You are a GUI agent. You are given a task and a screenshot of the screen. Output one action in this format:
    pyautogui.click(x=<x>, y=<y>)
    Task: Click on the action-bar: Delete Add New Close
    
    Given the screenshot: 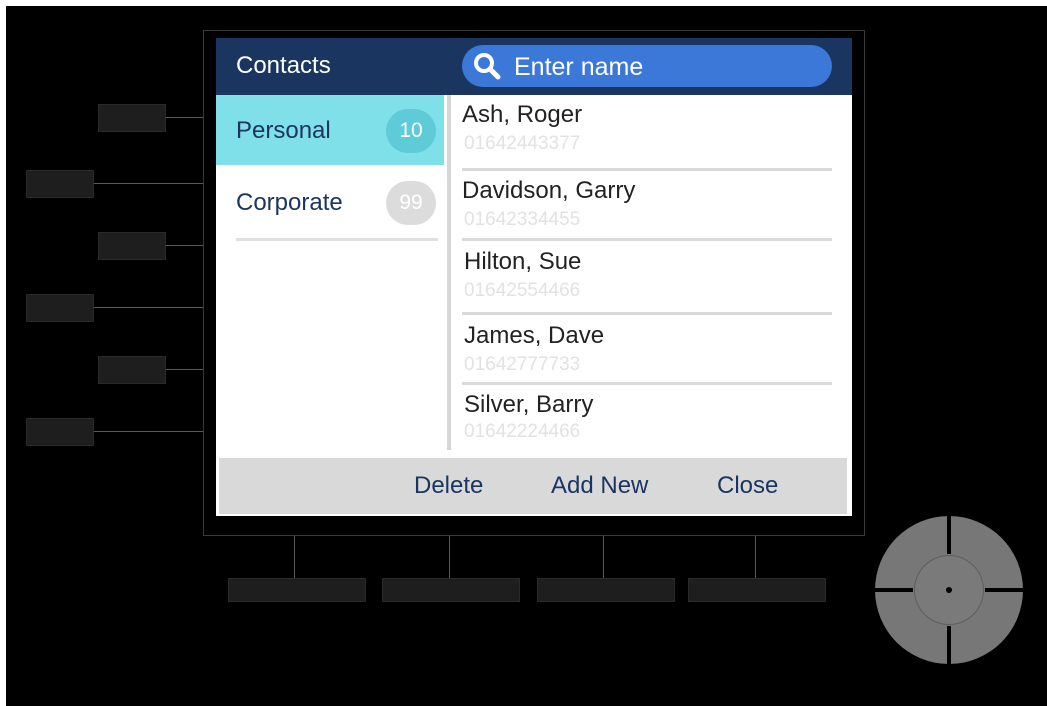 What is the action you would take?
    pyautogui.click(x=533, y=486)
    